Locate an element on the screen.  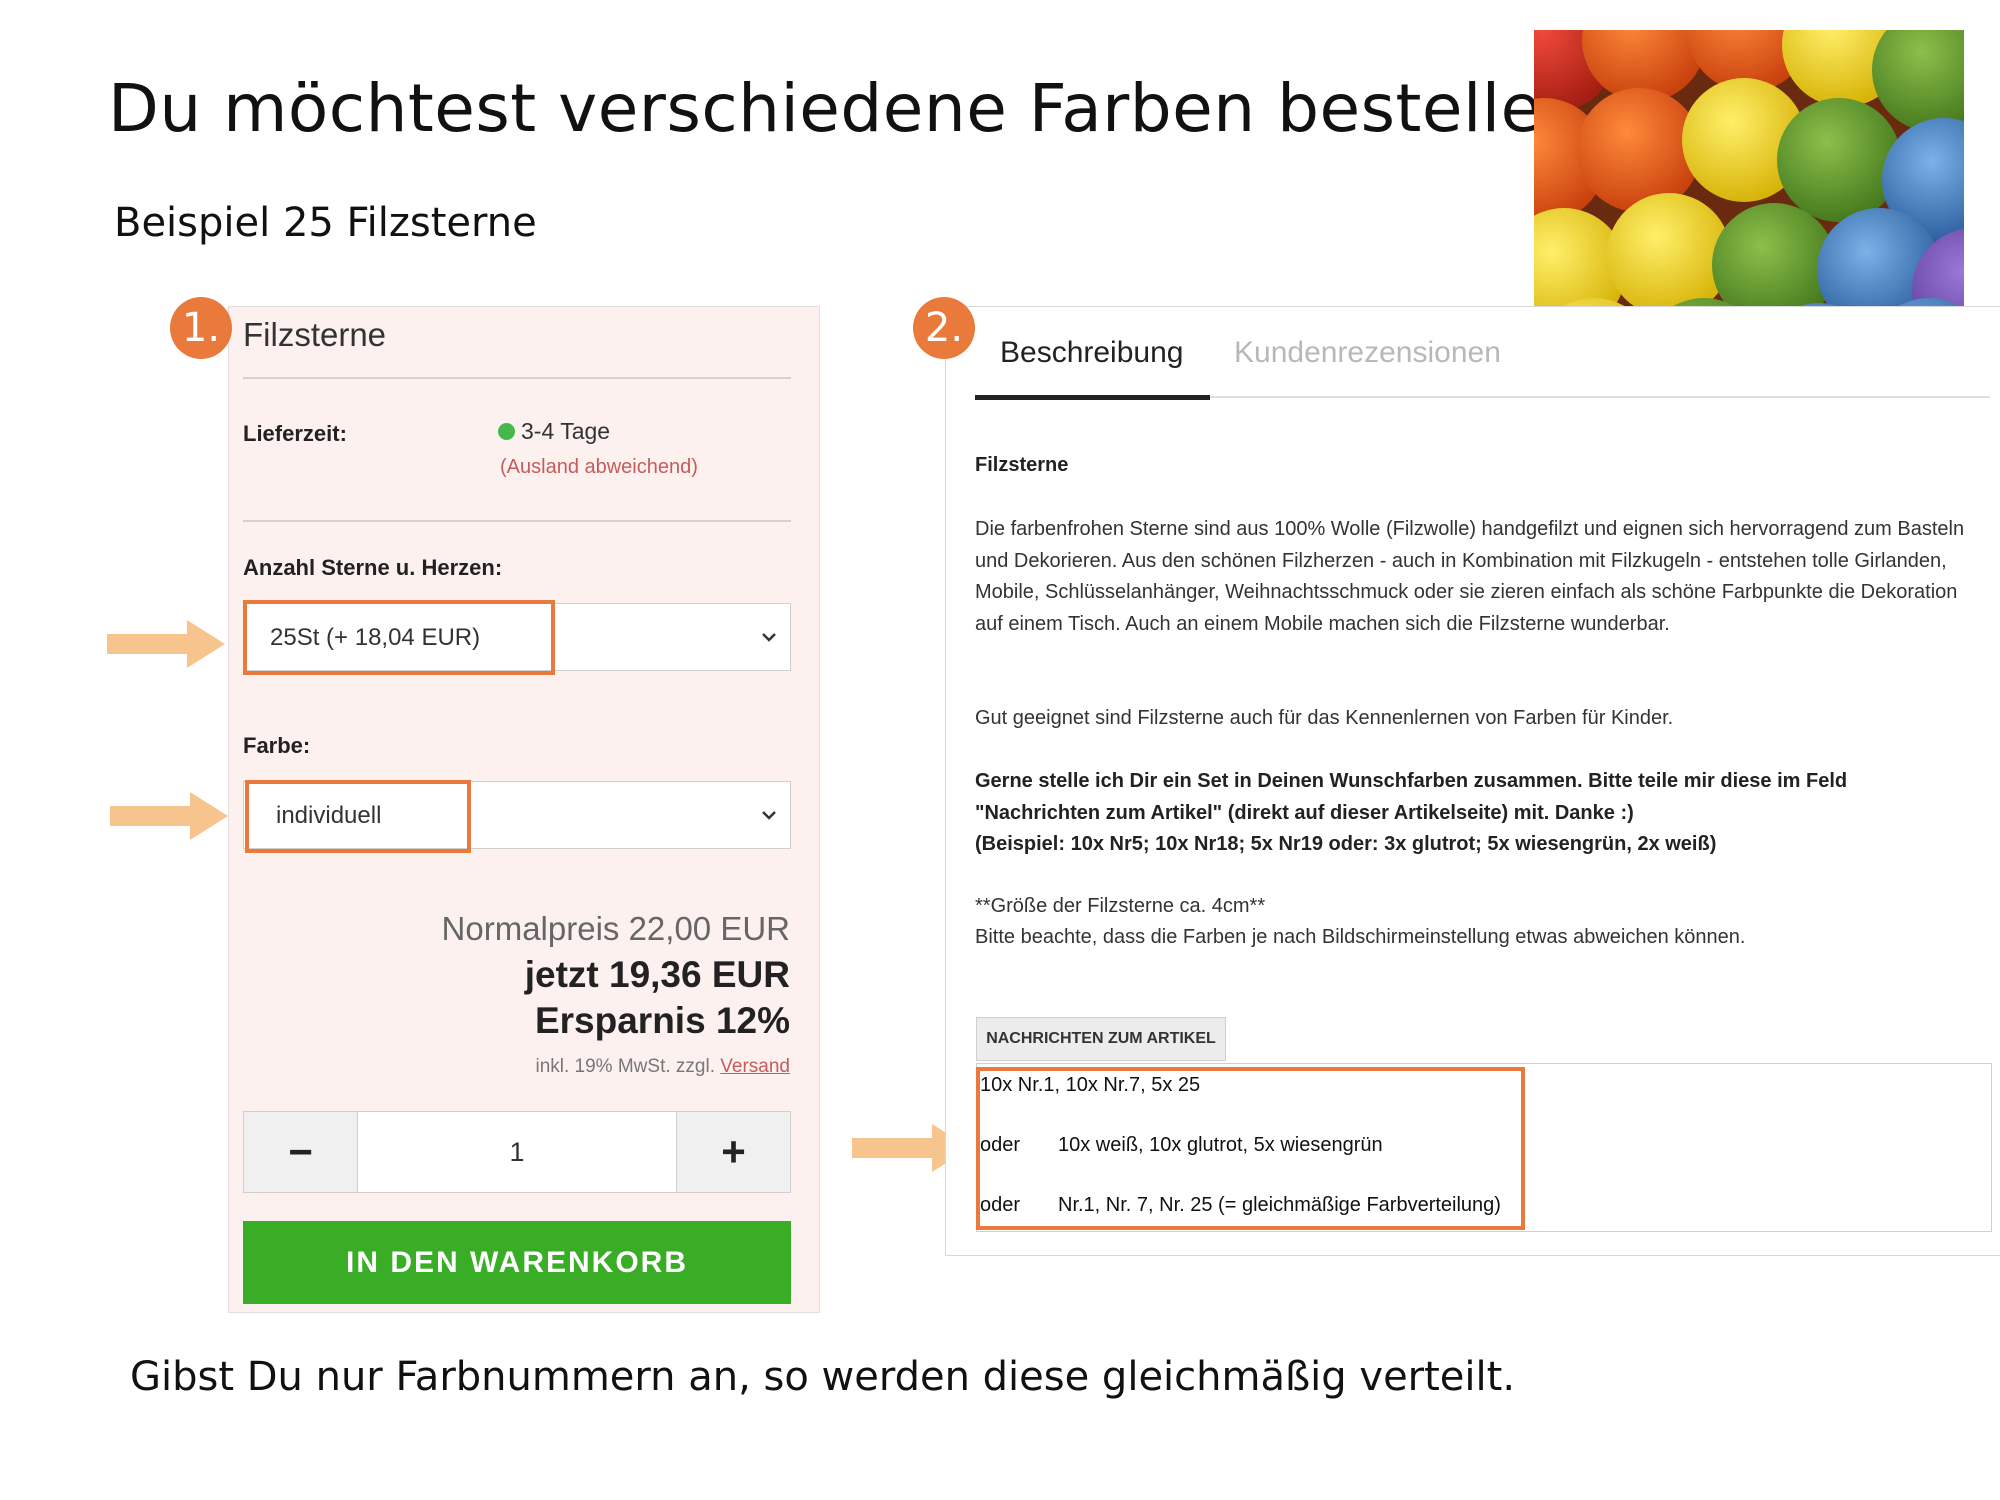
tab-description: Beschreibung is located at coordinates (1091, 353).